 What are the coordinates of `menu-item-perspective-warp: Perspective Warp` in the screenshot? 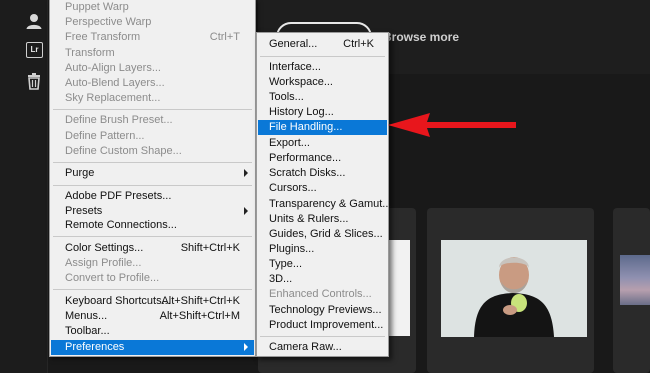 It's located at (152, 22).